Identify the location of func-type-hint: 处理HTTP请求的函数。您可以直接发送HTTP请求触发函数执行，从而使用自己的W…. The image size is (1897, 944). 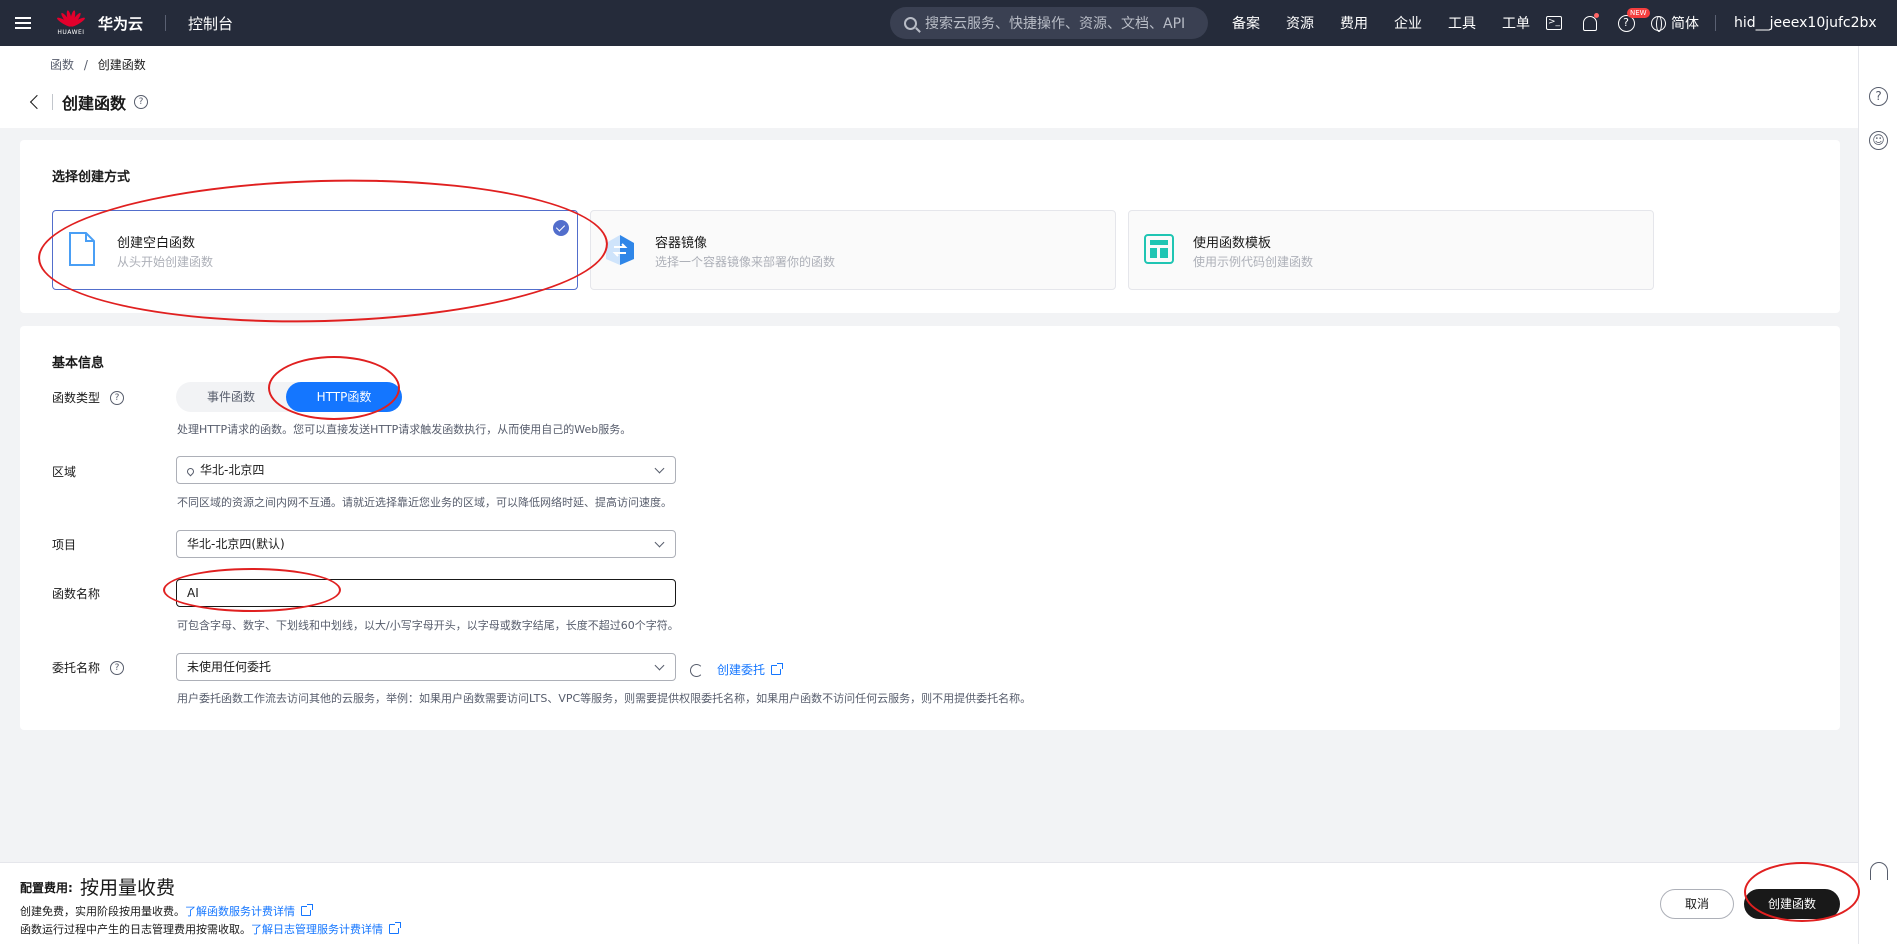
(404, 429).